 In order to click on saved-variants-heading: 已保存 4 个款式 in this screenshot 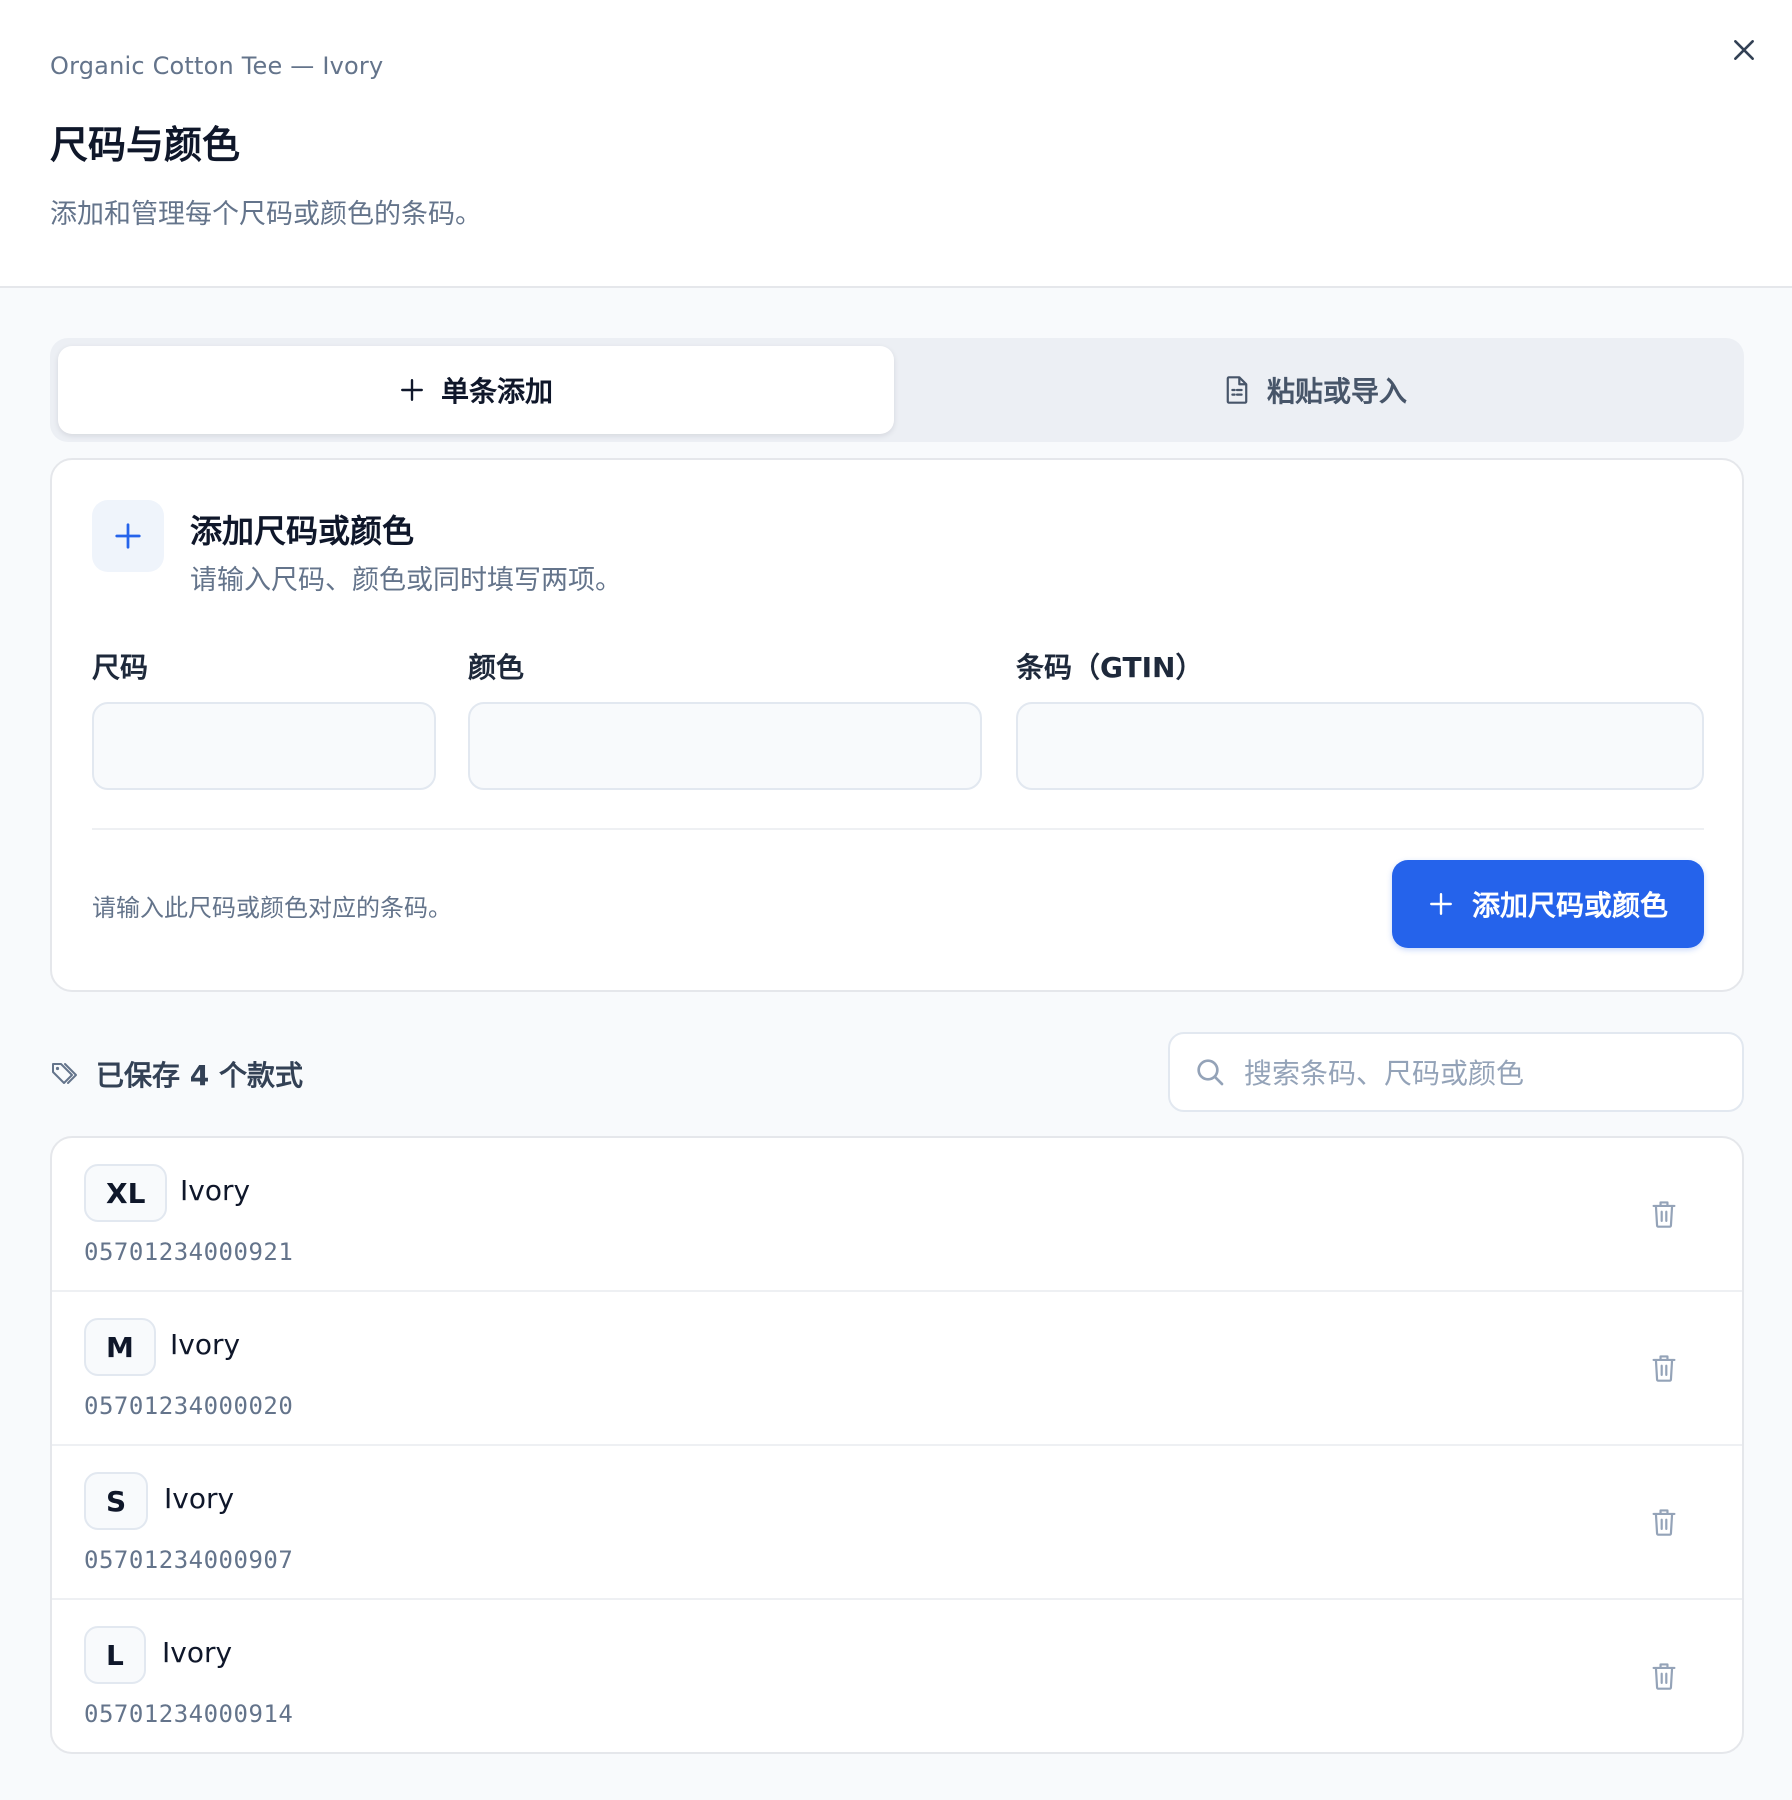, I will do `click(176, 1074)`.